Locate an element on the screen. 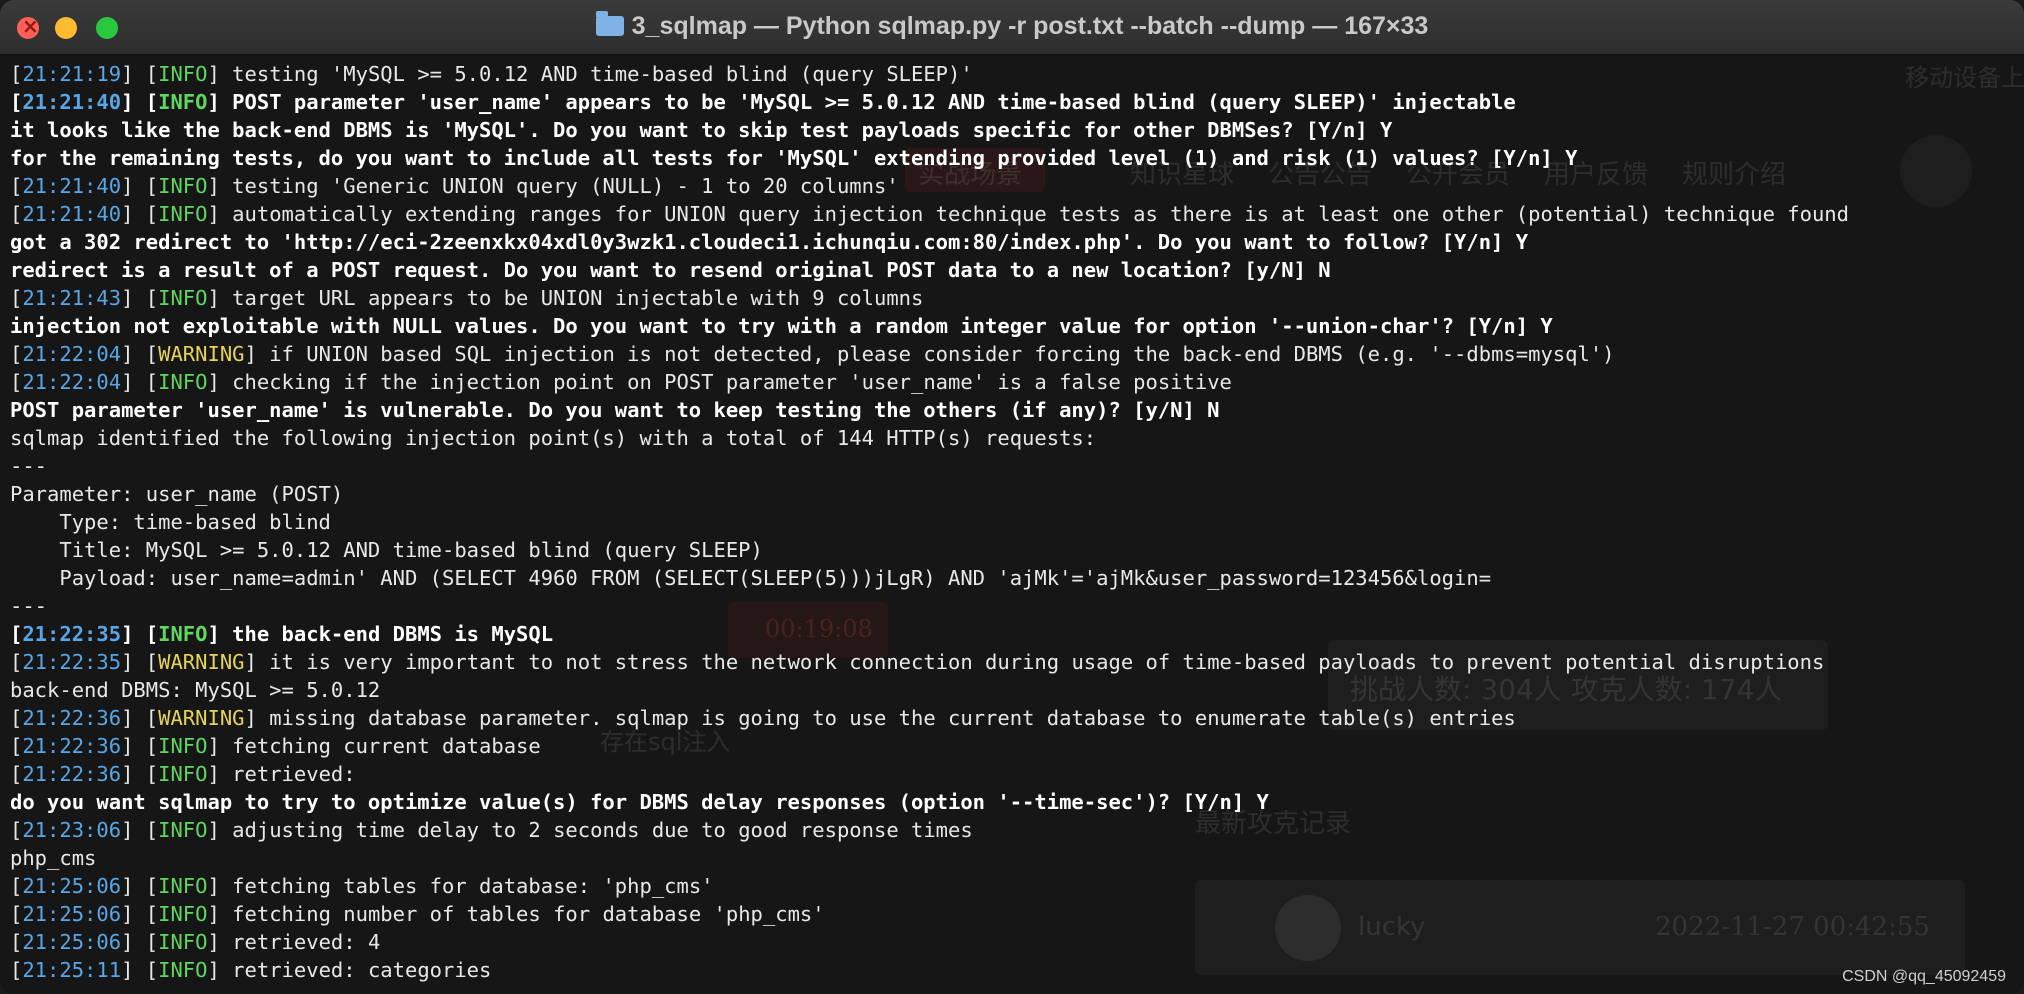  terminal-line: Parameter: user_name (POST) is located at coordinates (1012, 494).